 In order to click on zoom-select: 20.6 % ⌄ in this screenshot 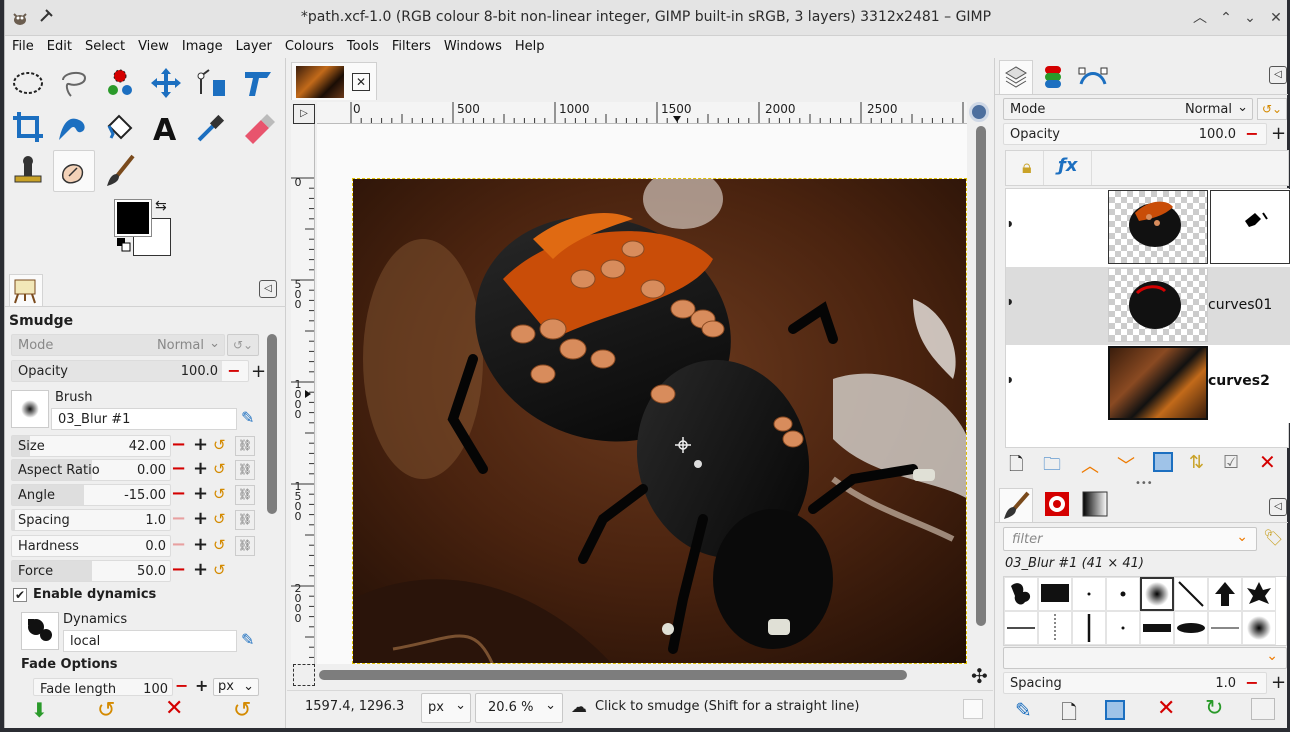, I will do `click(519, 708)`.